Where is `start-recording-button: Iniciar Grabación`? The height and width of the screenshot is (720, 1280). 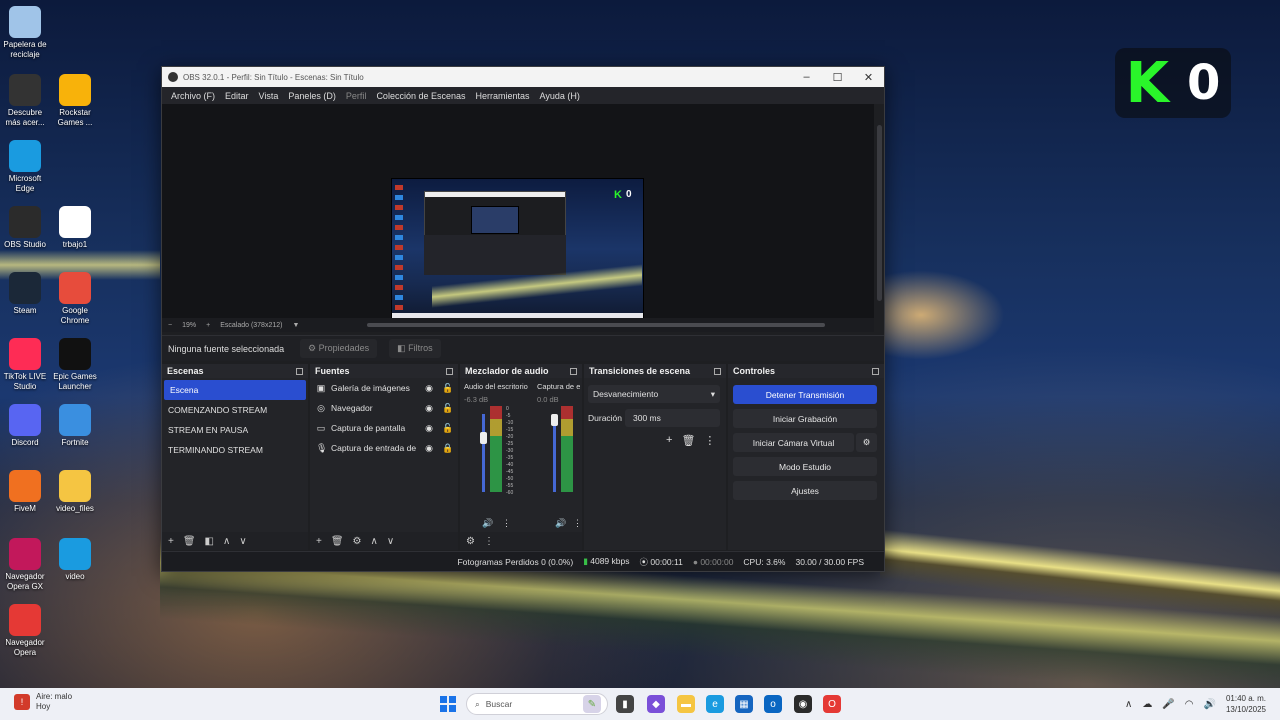
start-recording-button: Iniciar Grabación is located at coordinates (805, 418).